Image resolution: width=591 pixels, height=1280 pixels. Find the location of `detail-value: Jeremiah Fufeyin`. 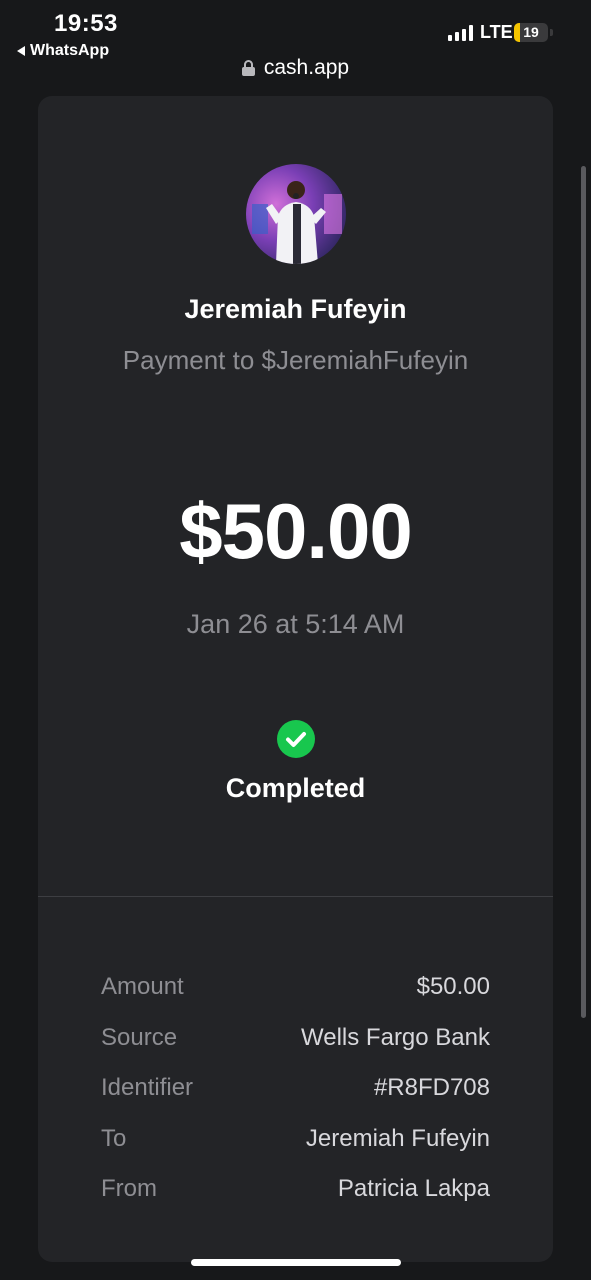

detail-value: Jeremiah Fufeyin is located at coordinates (397, 1138).